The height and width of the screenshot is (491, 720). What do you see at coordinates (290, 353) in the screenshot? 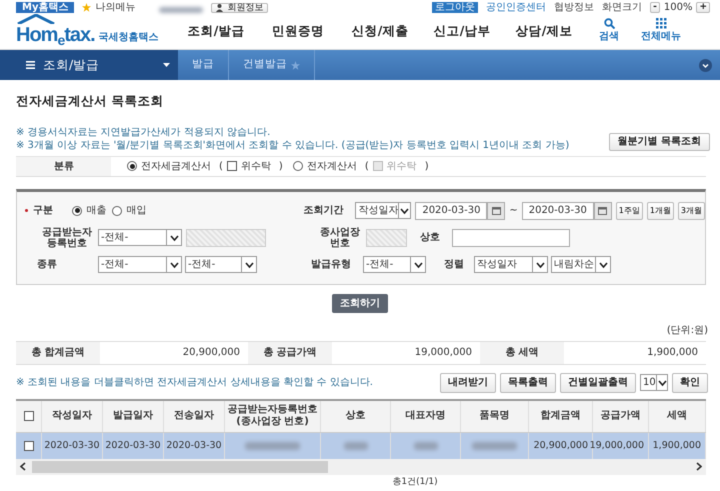
I see `total-label: 총 공급가액` at bounding box center [290, 353].